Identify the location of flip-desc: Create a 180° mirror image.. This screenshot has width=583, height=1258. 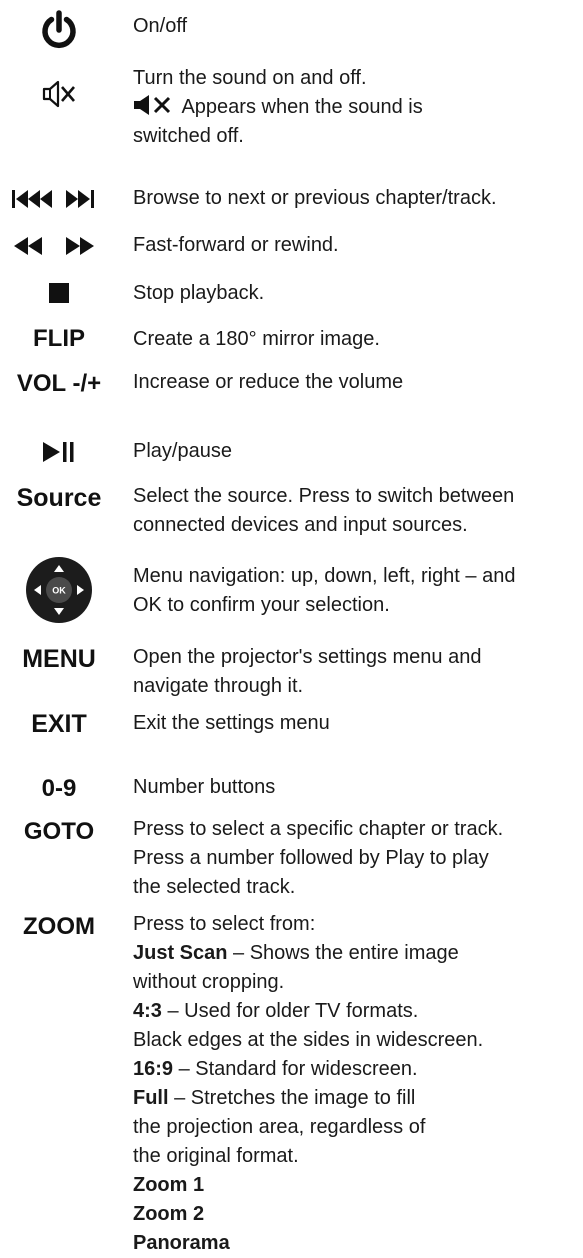
(256, 339).